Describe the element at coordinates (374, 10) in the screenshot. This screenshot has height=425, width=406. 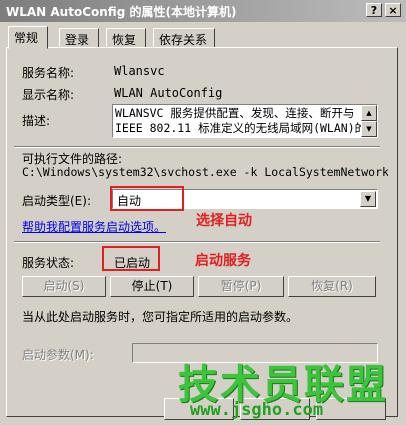
I see `help-button: ?` at that location.